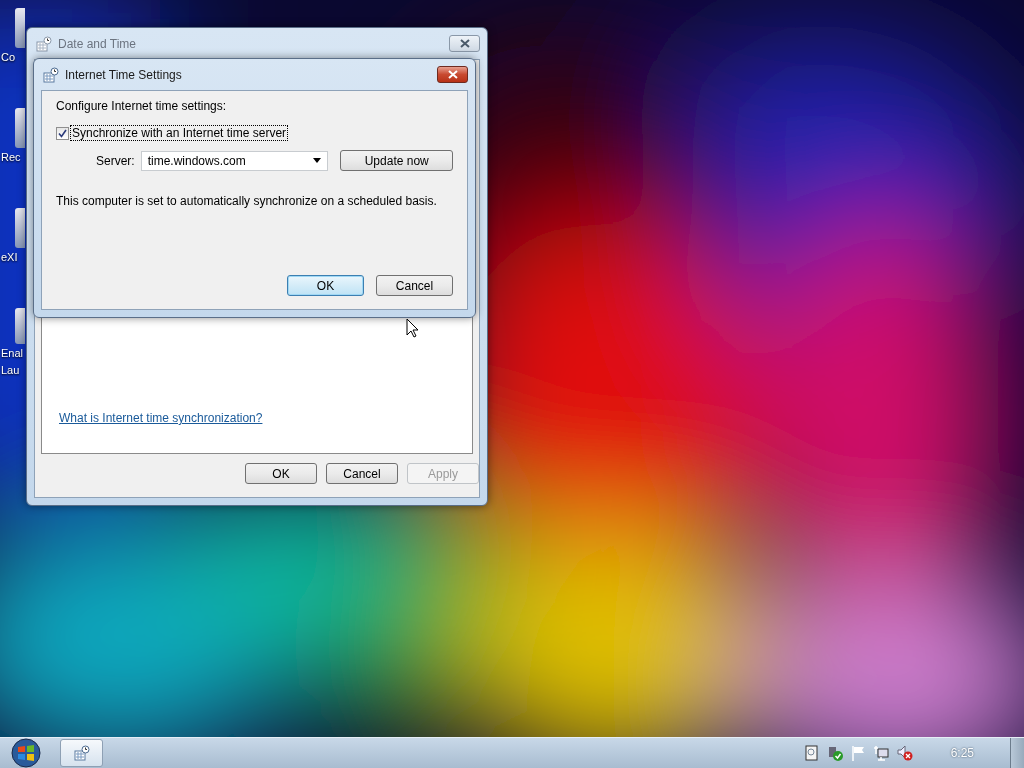 The image size is (1024, 768). Describe the element at coordinates (8, 57) in the screenshot. I see `icon-label: Co` at that location.